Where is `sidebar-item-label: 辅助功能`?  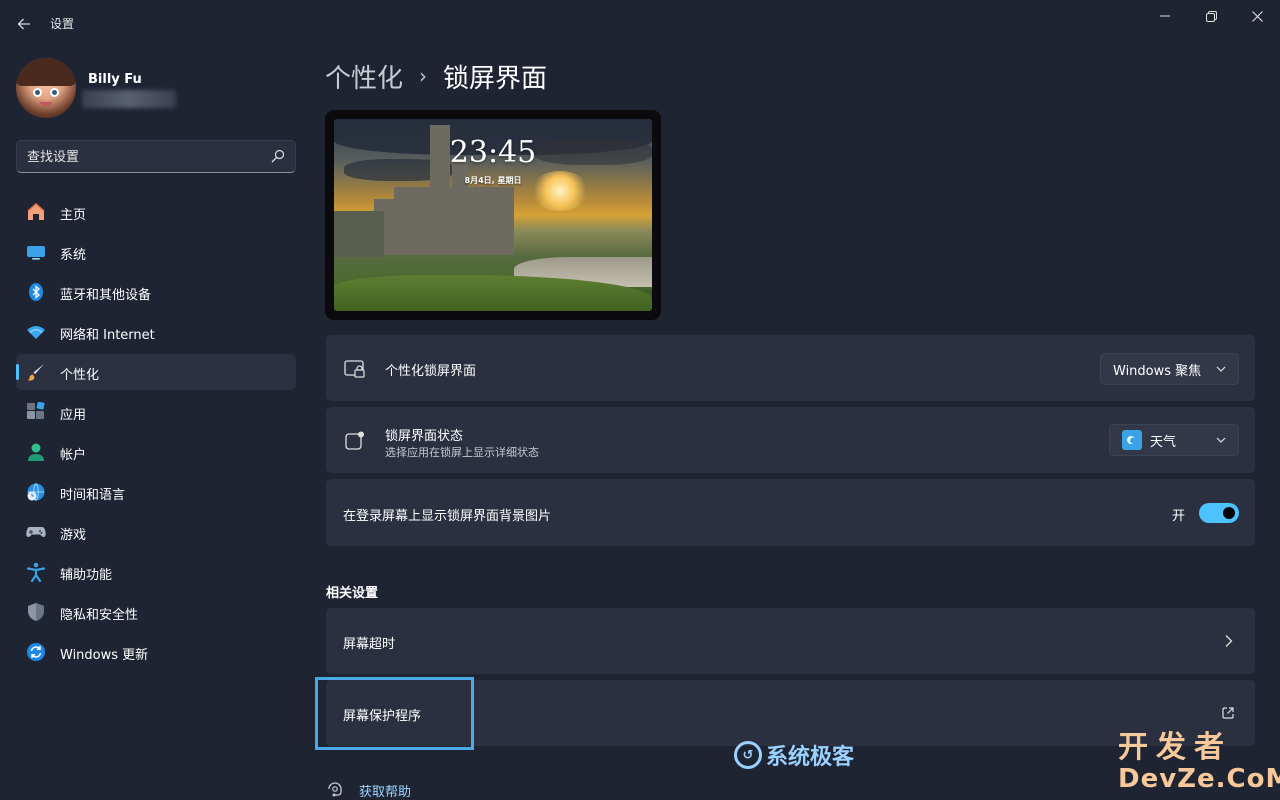
sidebar-item-label: 辅助功能 is located at coordinates (86, 575).